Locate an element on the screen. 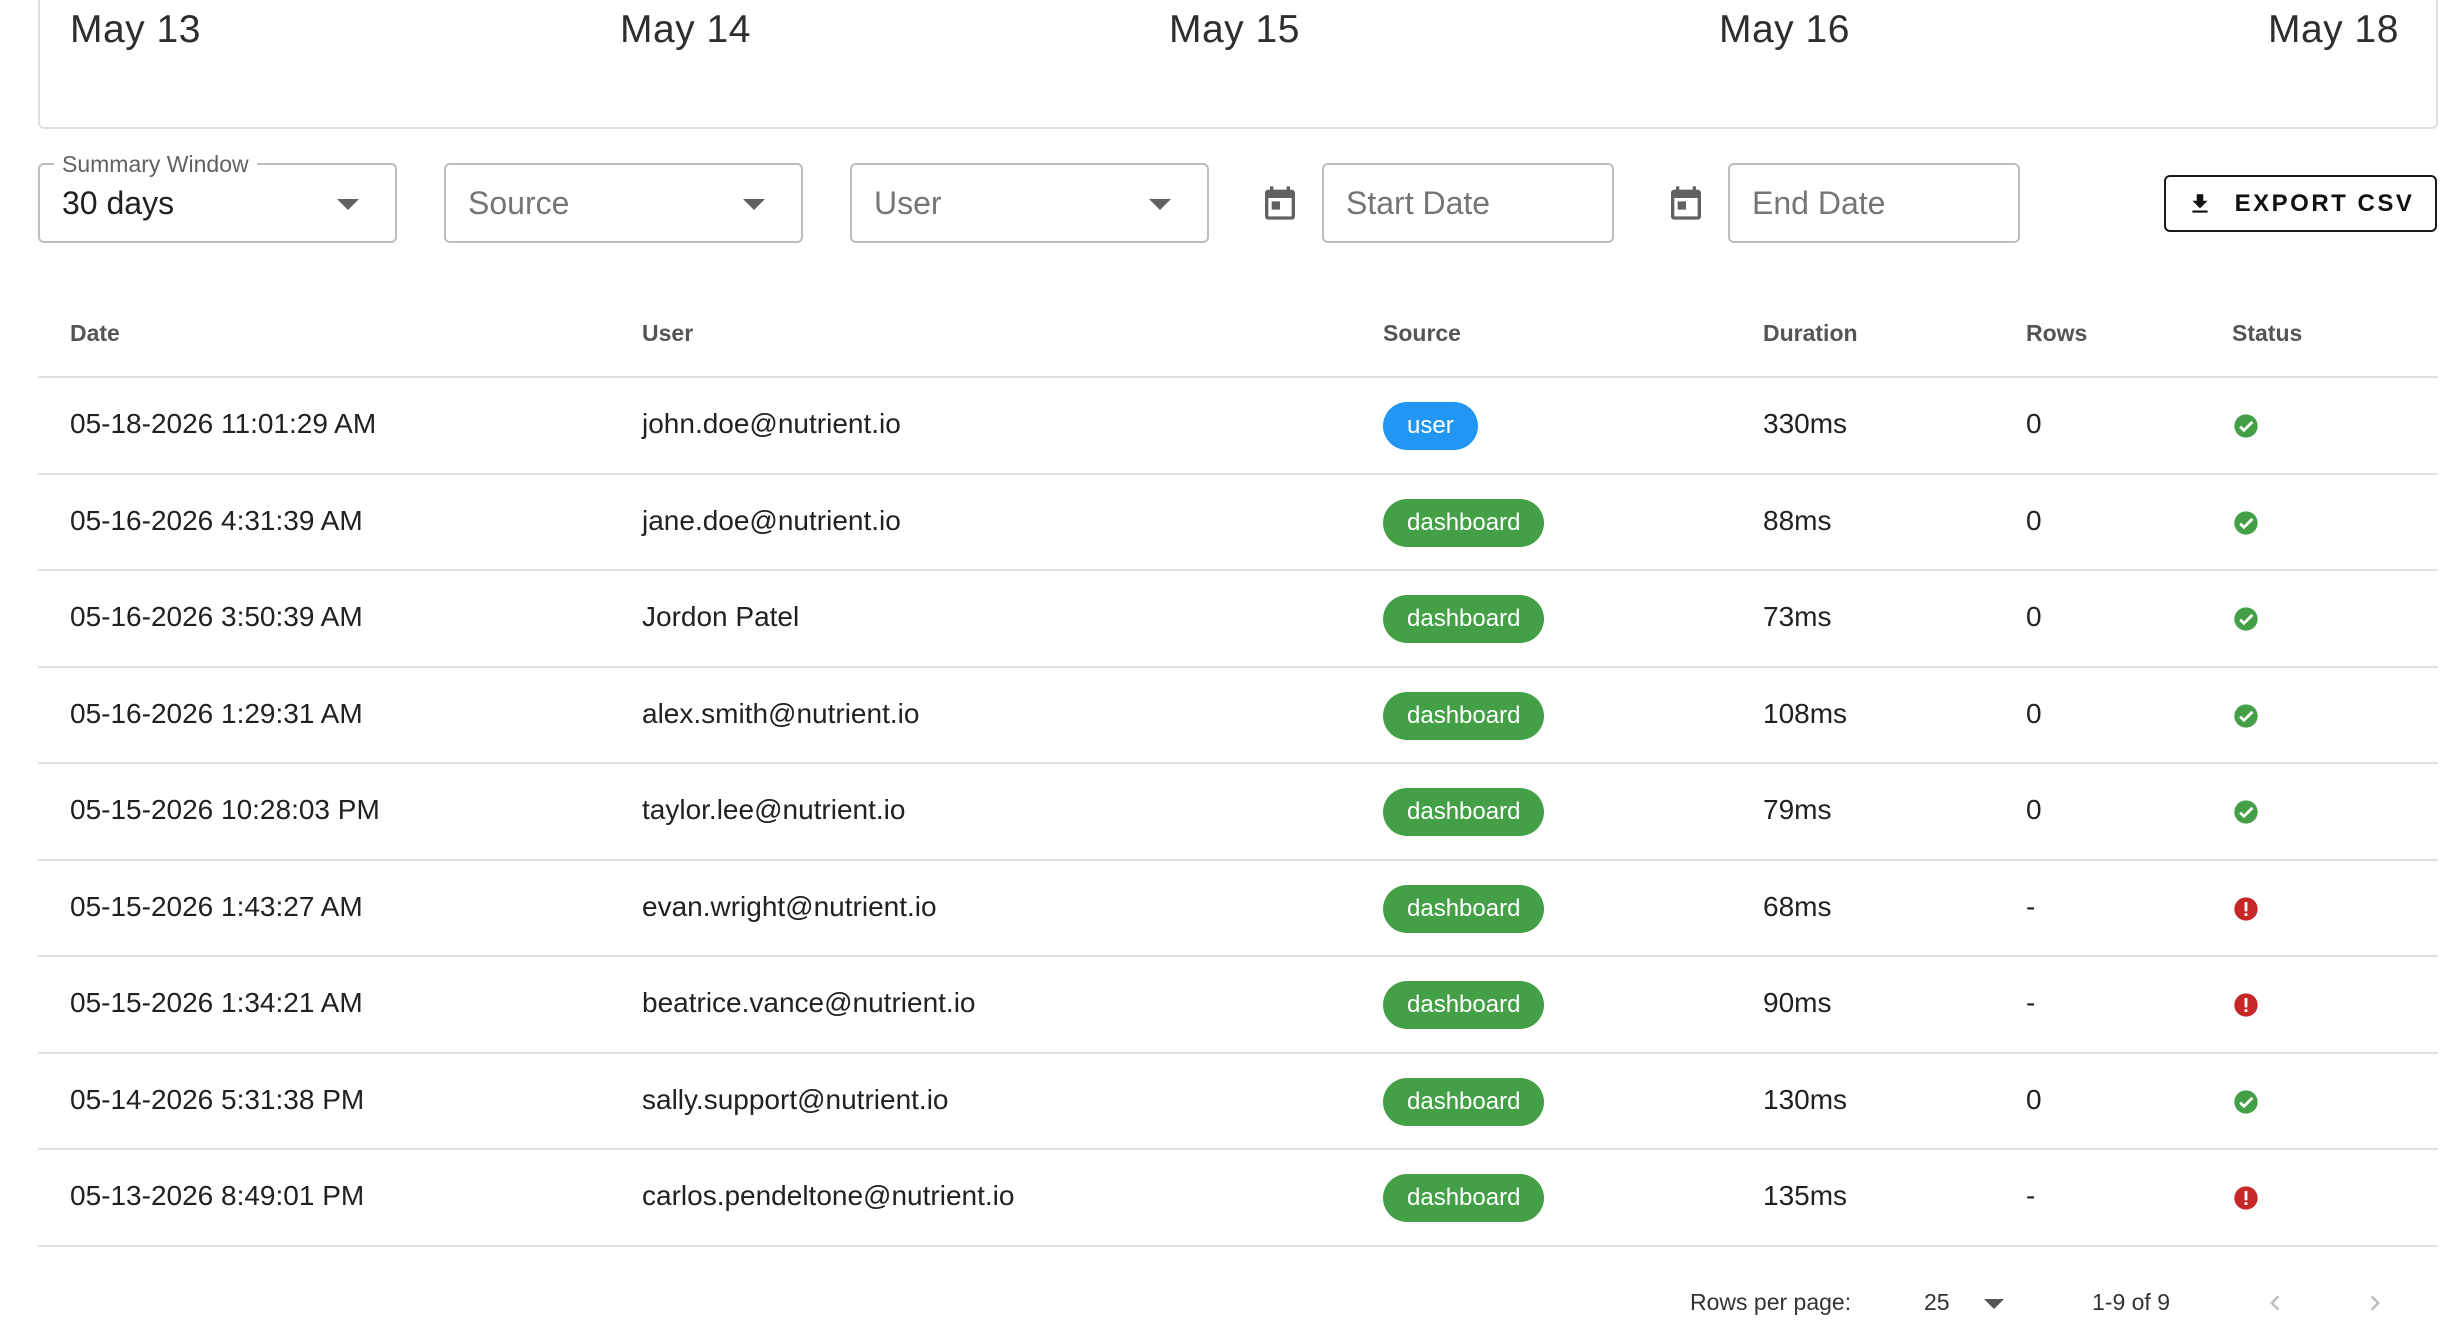 The width and height of the screenshot is (2450, 1328). cell-user: carlos.pendeltone@nutrient.io is located at coordinates (828, 1195).